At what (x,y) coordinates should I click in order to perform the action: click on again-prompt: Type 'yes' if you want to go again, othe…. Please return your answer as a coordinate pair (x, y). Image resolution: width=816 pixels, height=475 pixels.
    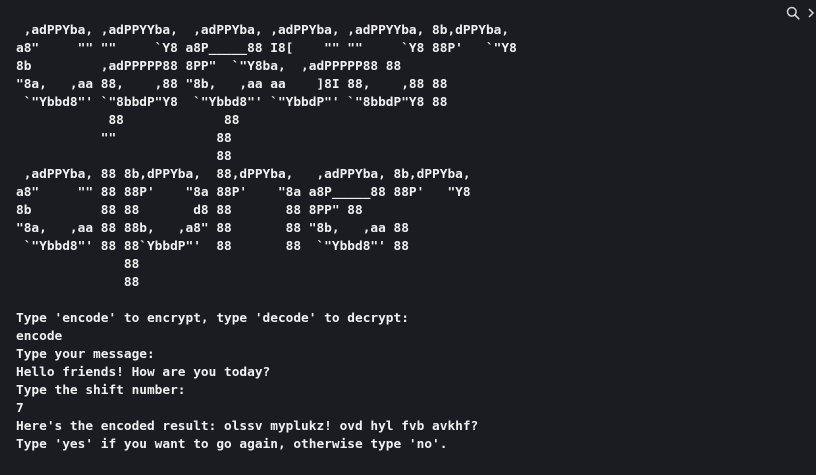
    Looking at the image, I should click on (232, 444).